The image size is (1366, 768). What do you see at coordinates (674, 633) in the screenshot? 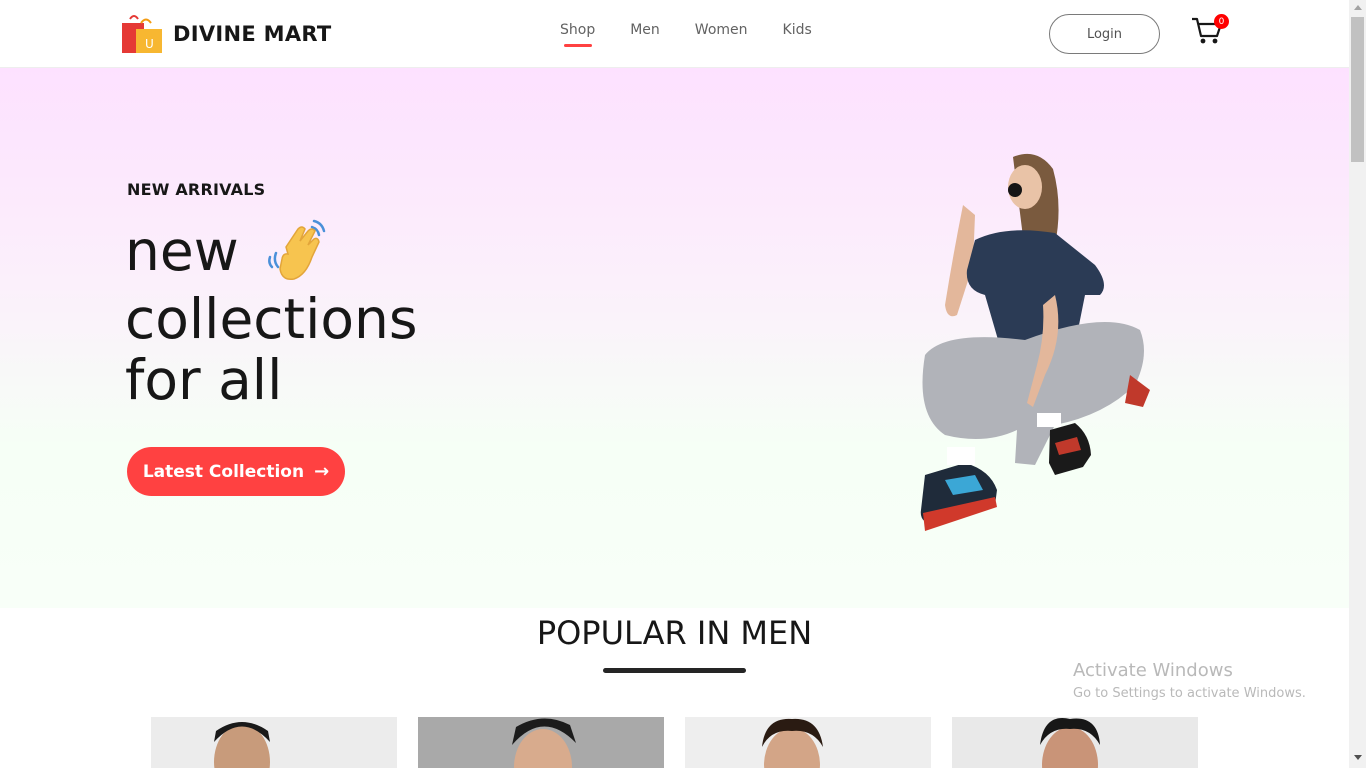
I see `section-title: POPULAR IN MEN` at bounding box center [674, 633].